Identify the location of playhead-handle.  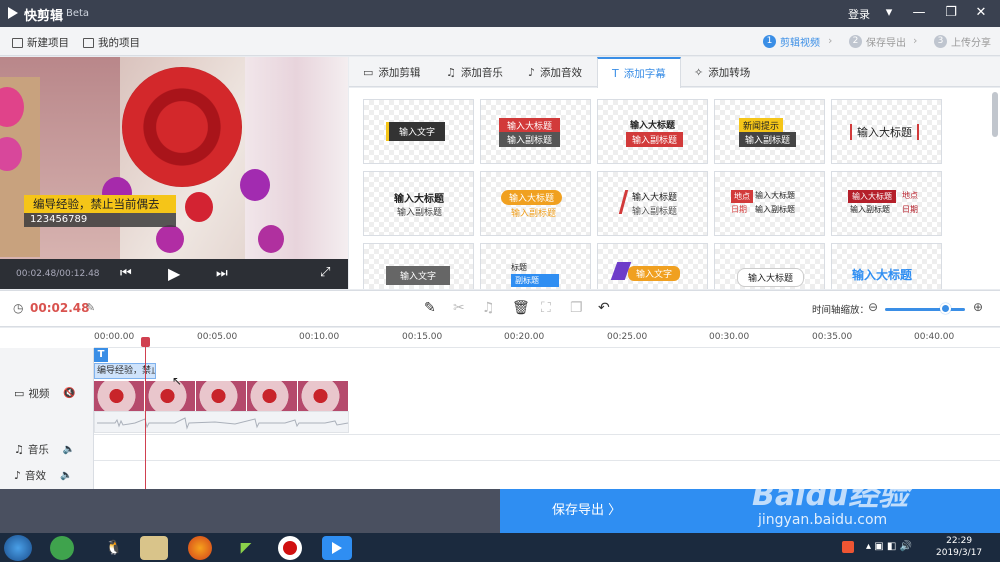
(145, 342).